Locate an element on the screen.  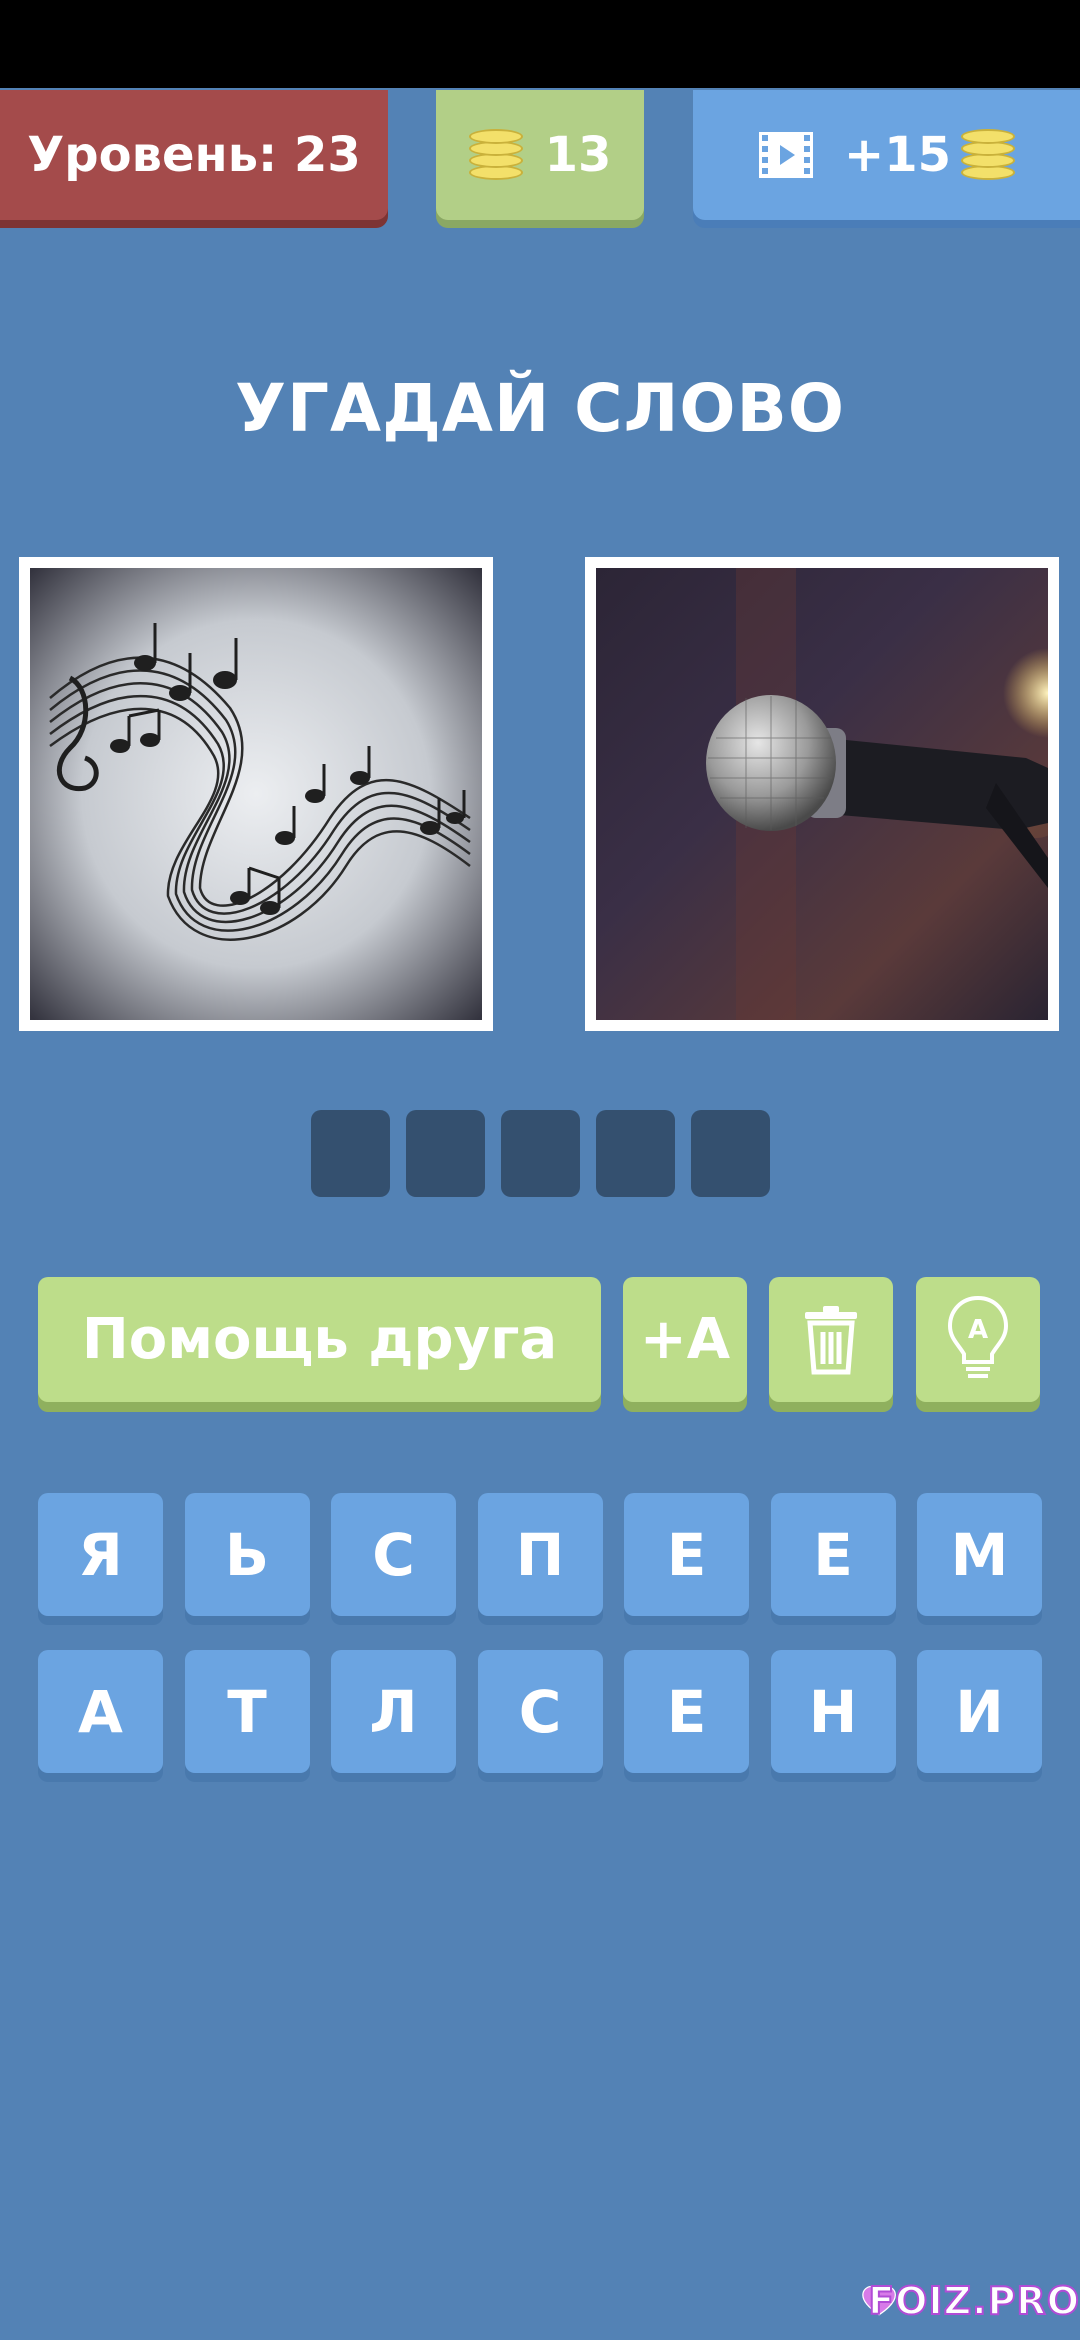
page-title: УГАДАЙ СЛОВО is located at coordinates (540, 408).